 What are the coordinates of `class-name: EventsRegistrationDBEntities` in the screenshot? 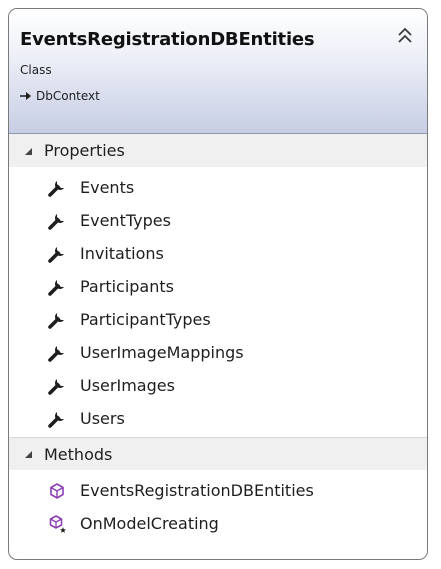 It's located at (167, 39).